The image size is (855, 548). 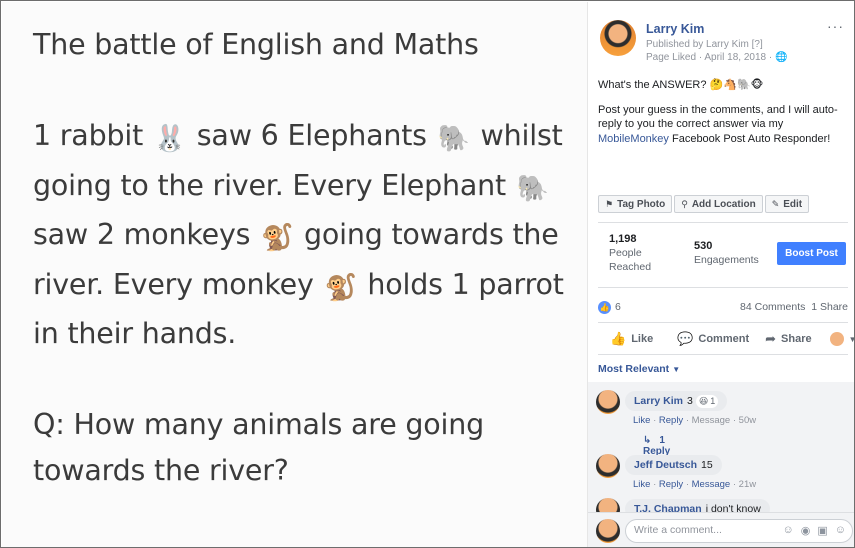 I want to click on comment-input, so click(x=694, y=530).